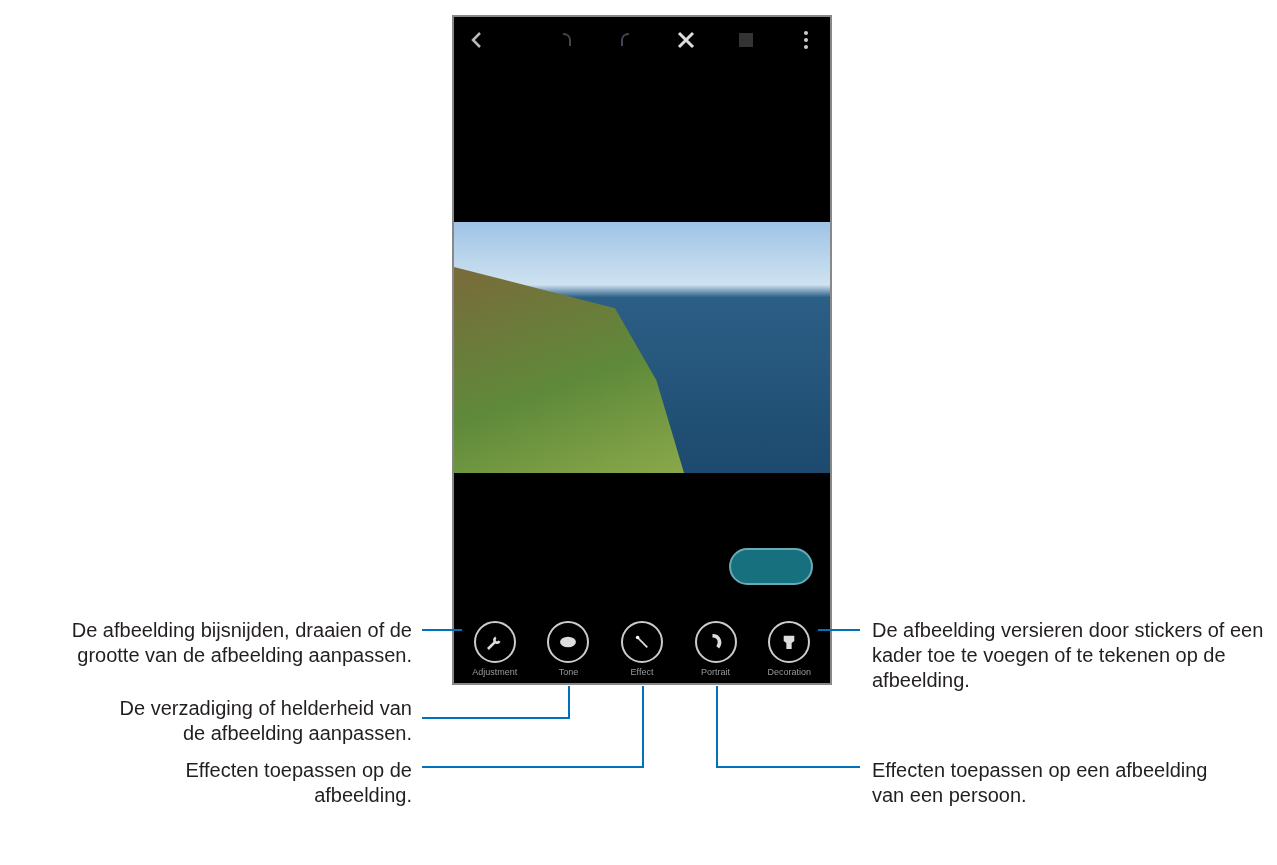 The image size is (1277, 865). What do you see at coordinates (642, 672) in the screenshot?
I see `tool-label: Effect` at bounding box center [642, 672].